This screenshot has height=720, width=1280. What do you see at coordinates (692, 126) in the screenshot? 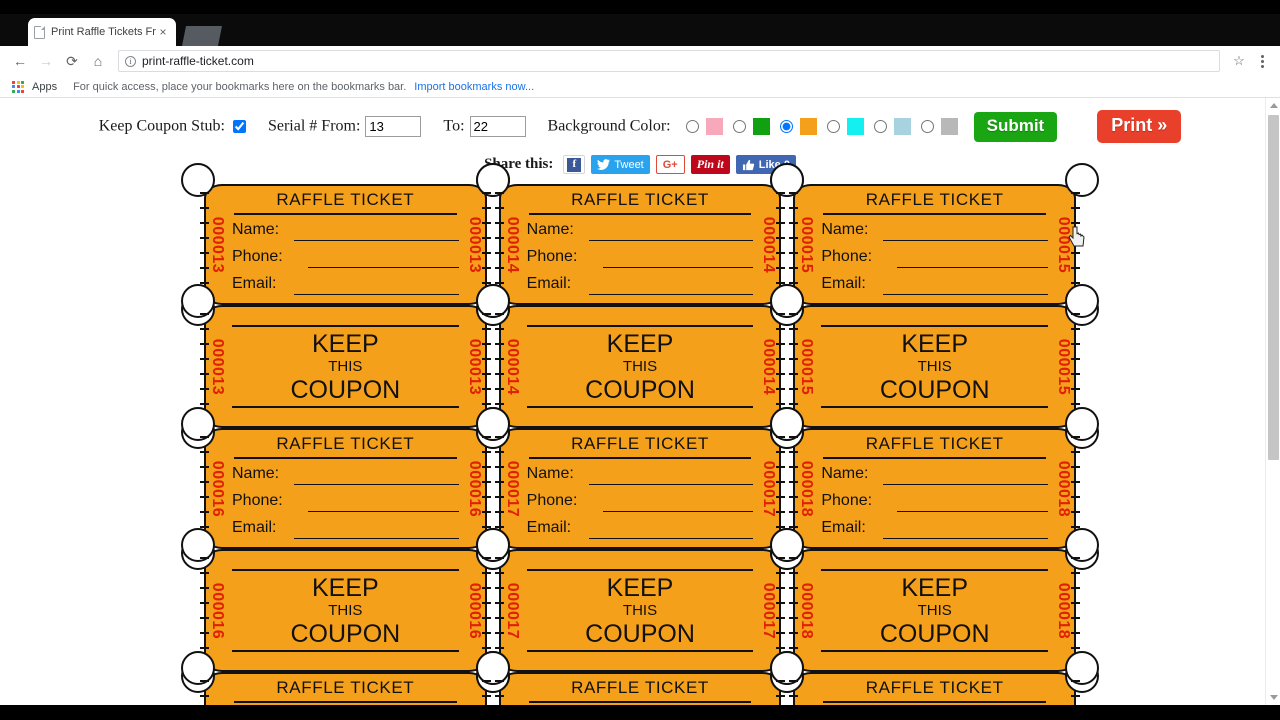
I see `color-radio-pink` at bounding box center [692, 126].